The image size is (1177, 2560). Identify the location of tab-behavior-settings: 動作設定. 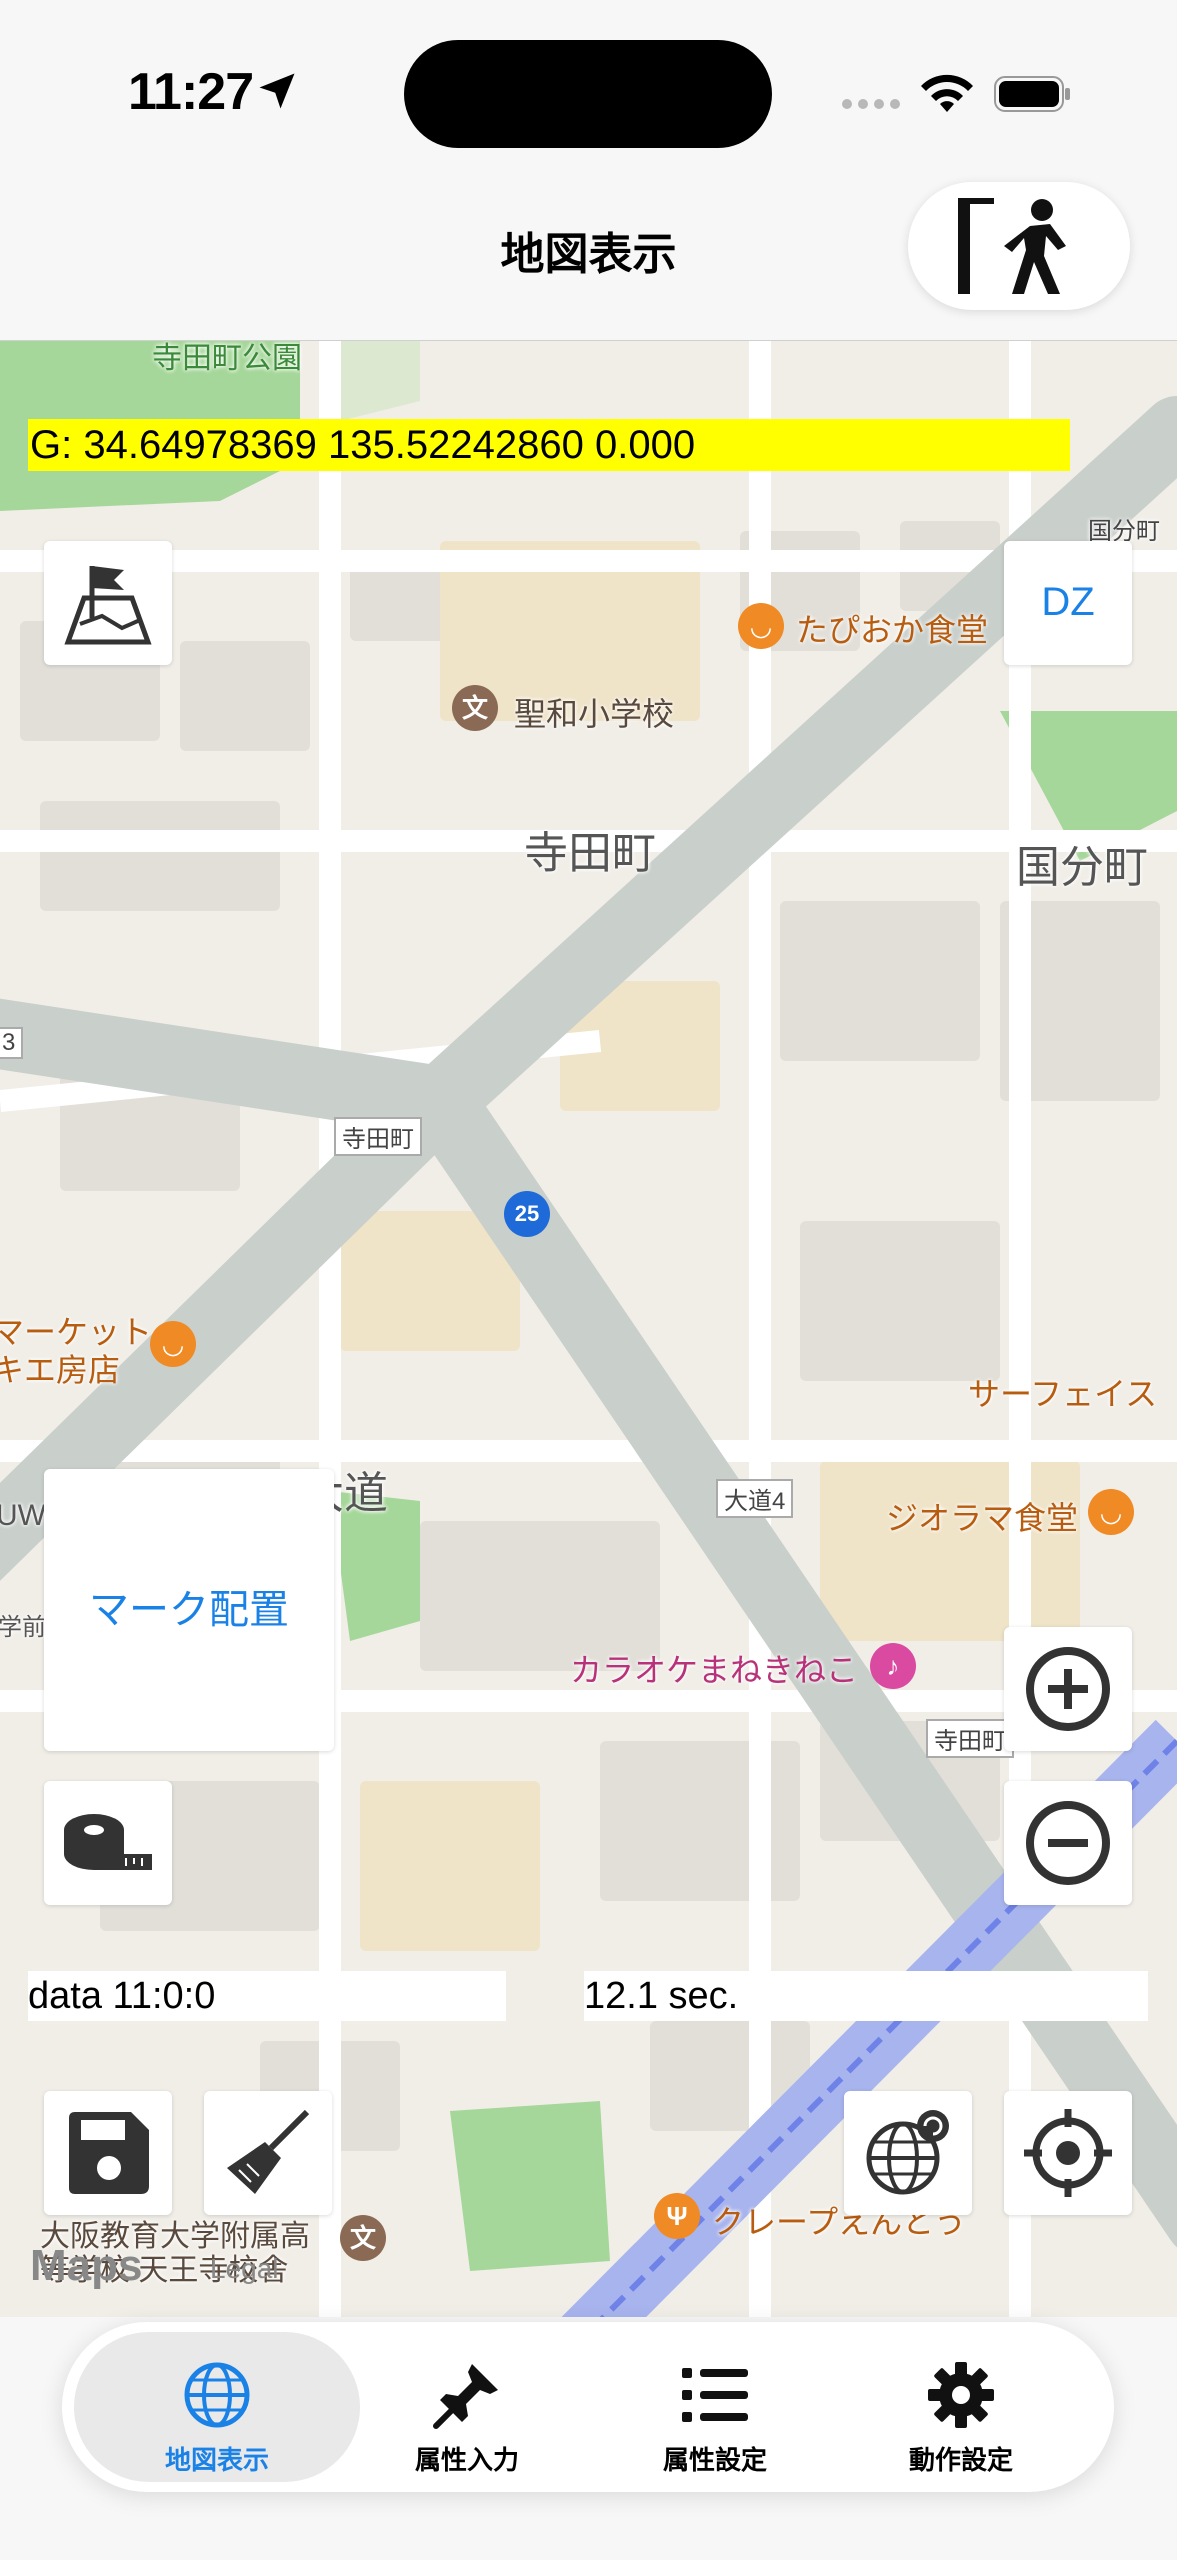
(961, 2407).